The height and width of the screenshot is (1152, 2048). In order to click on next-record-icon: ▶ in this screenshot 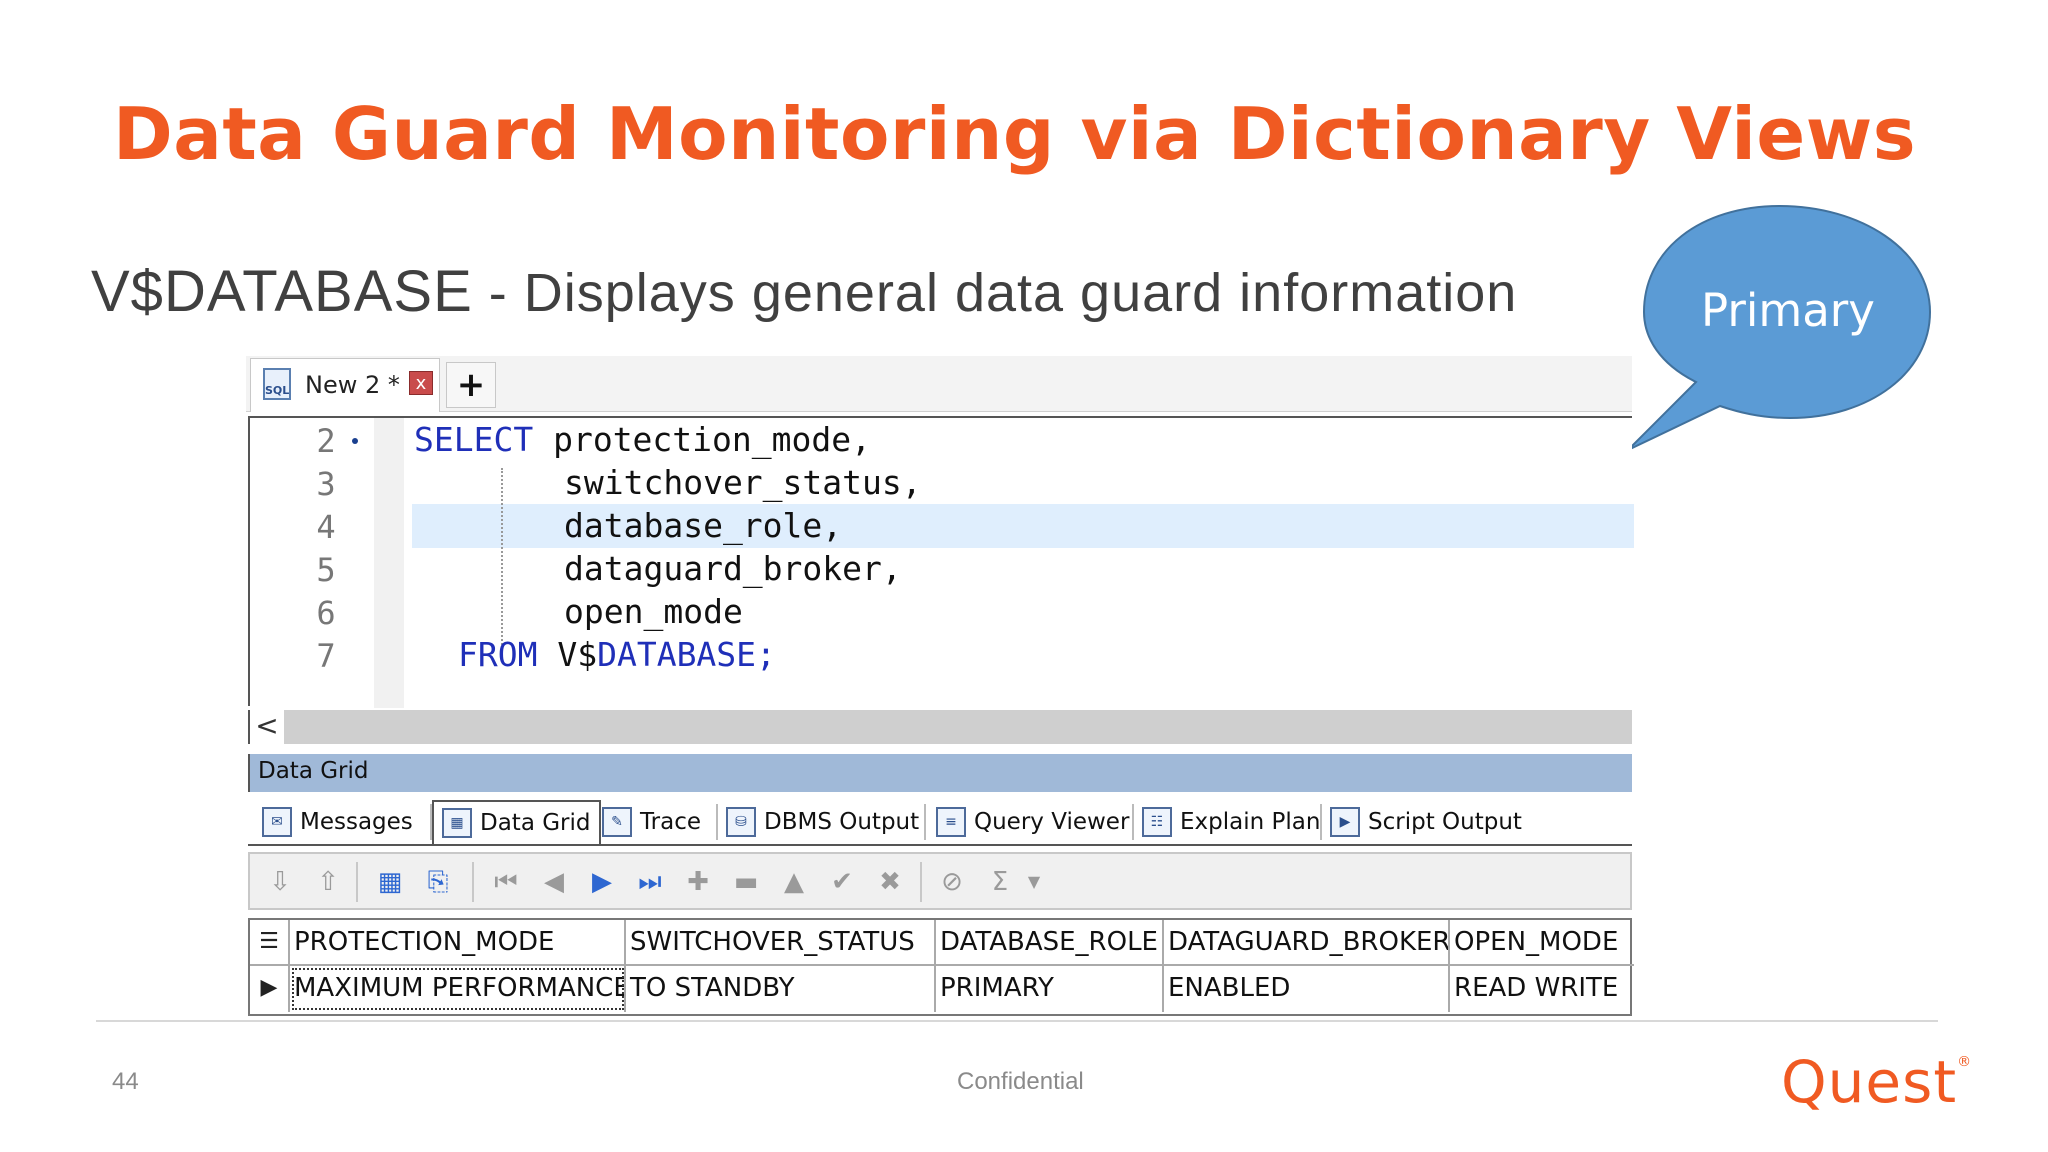, I will do `click(602, 882)`.